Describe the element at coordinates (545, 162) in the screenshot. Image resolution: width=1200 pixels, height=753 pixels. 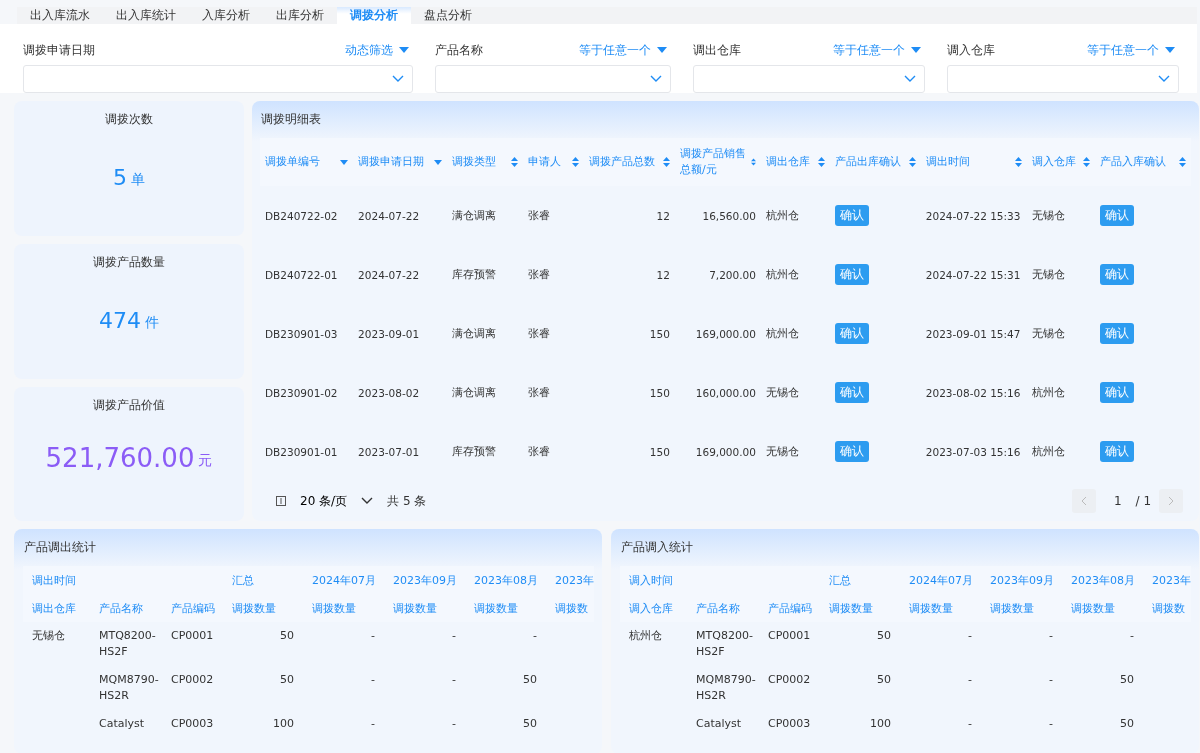
I see `column-header: 申请人` at that location.